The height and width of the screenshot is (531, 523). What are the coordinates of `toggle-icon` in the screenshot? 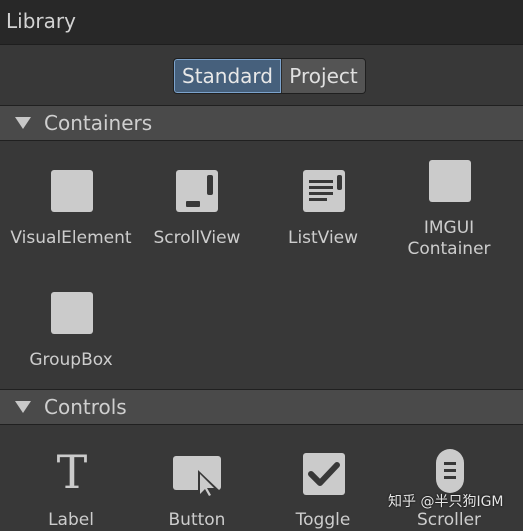 It's located at (324, 476).